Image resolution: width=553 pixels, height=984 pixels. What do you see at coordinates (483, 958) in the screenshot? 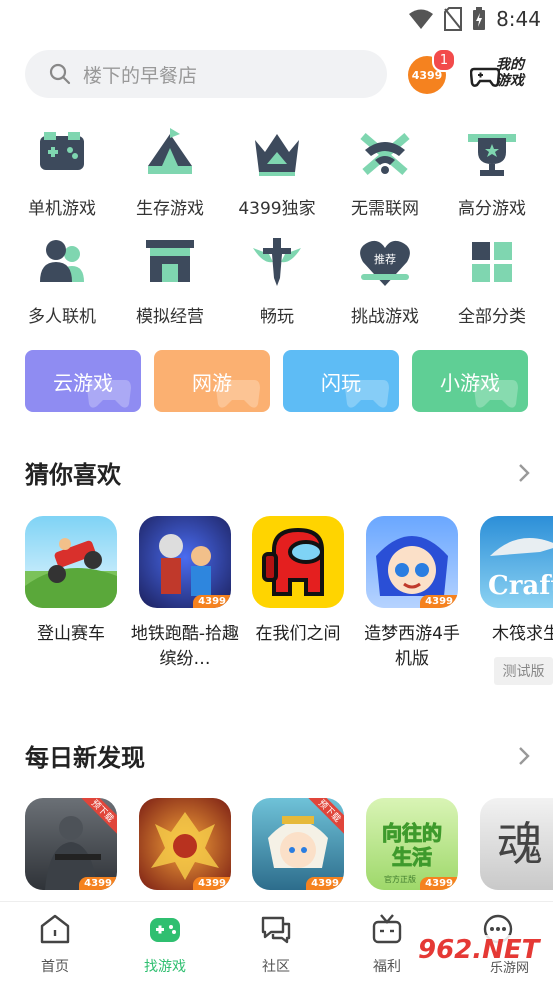
I see `watermark-logo: 962.NET 乐游网` at bounding box center [483, 958].